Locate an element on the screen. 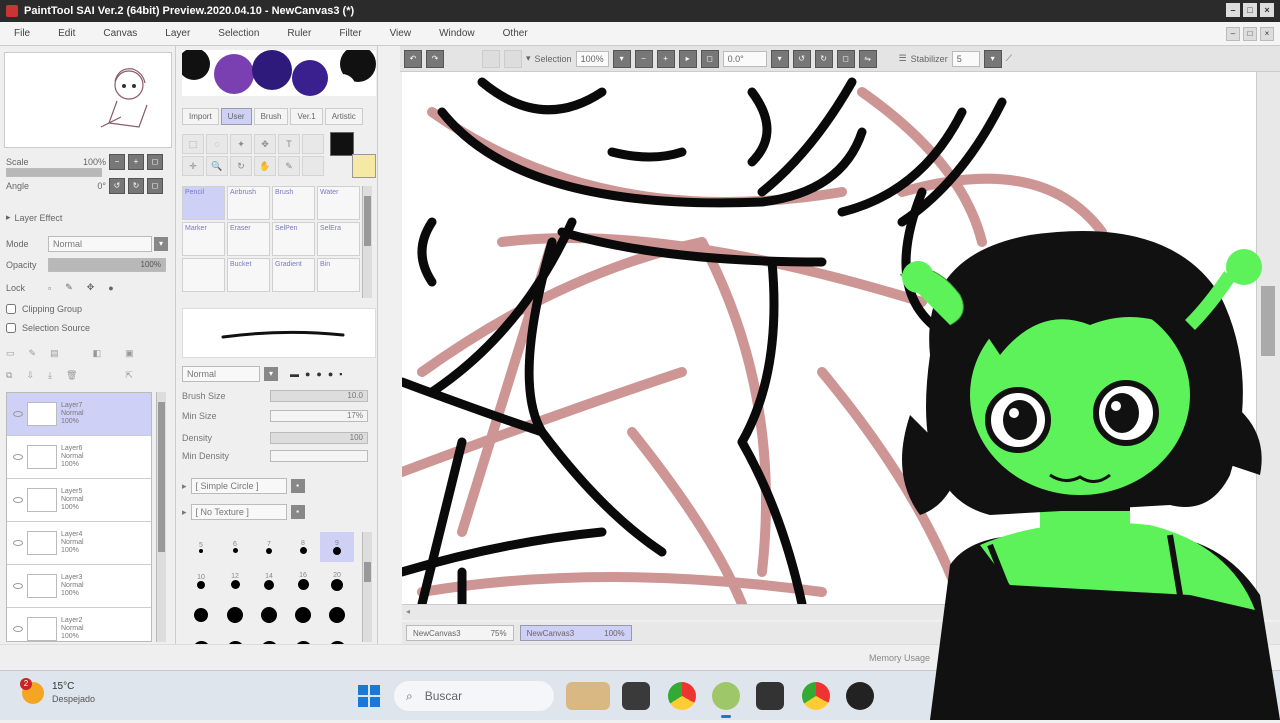 The height and width of the screenshot is (723, 1280). paint-tool-icon is located at coordinates (770, 696).